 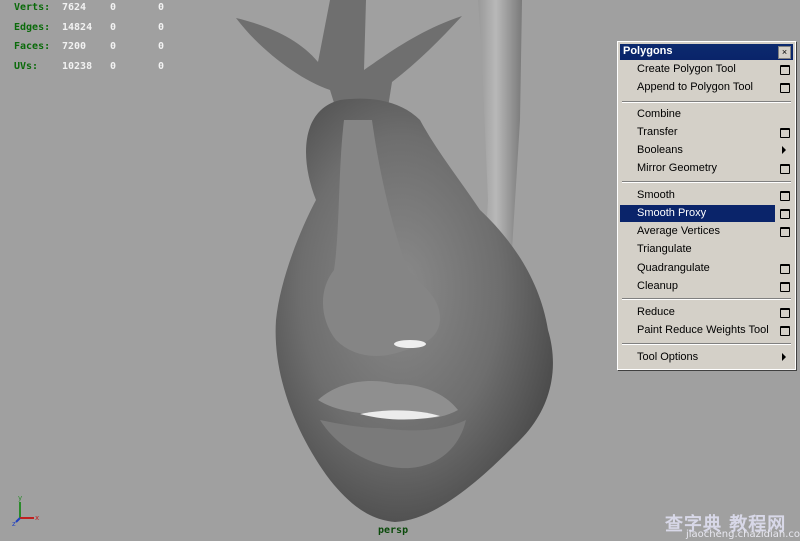 What do you see at coordinates (26, 66) in the screenshot?
I see `hud-label: UVs:` at bounding box center [26, 66].